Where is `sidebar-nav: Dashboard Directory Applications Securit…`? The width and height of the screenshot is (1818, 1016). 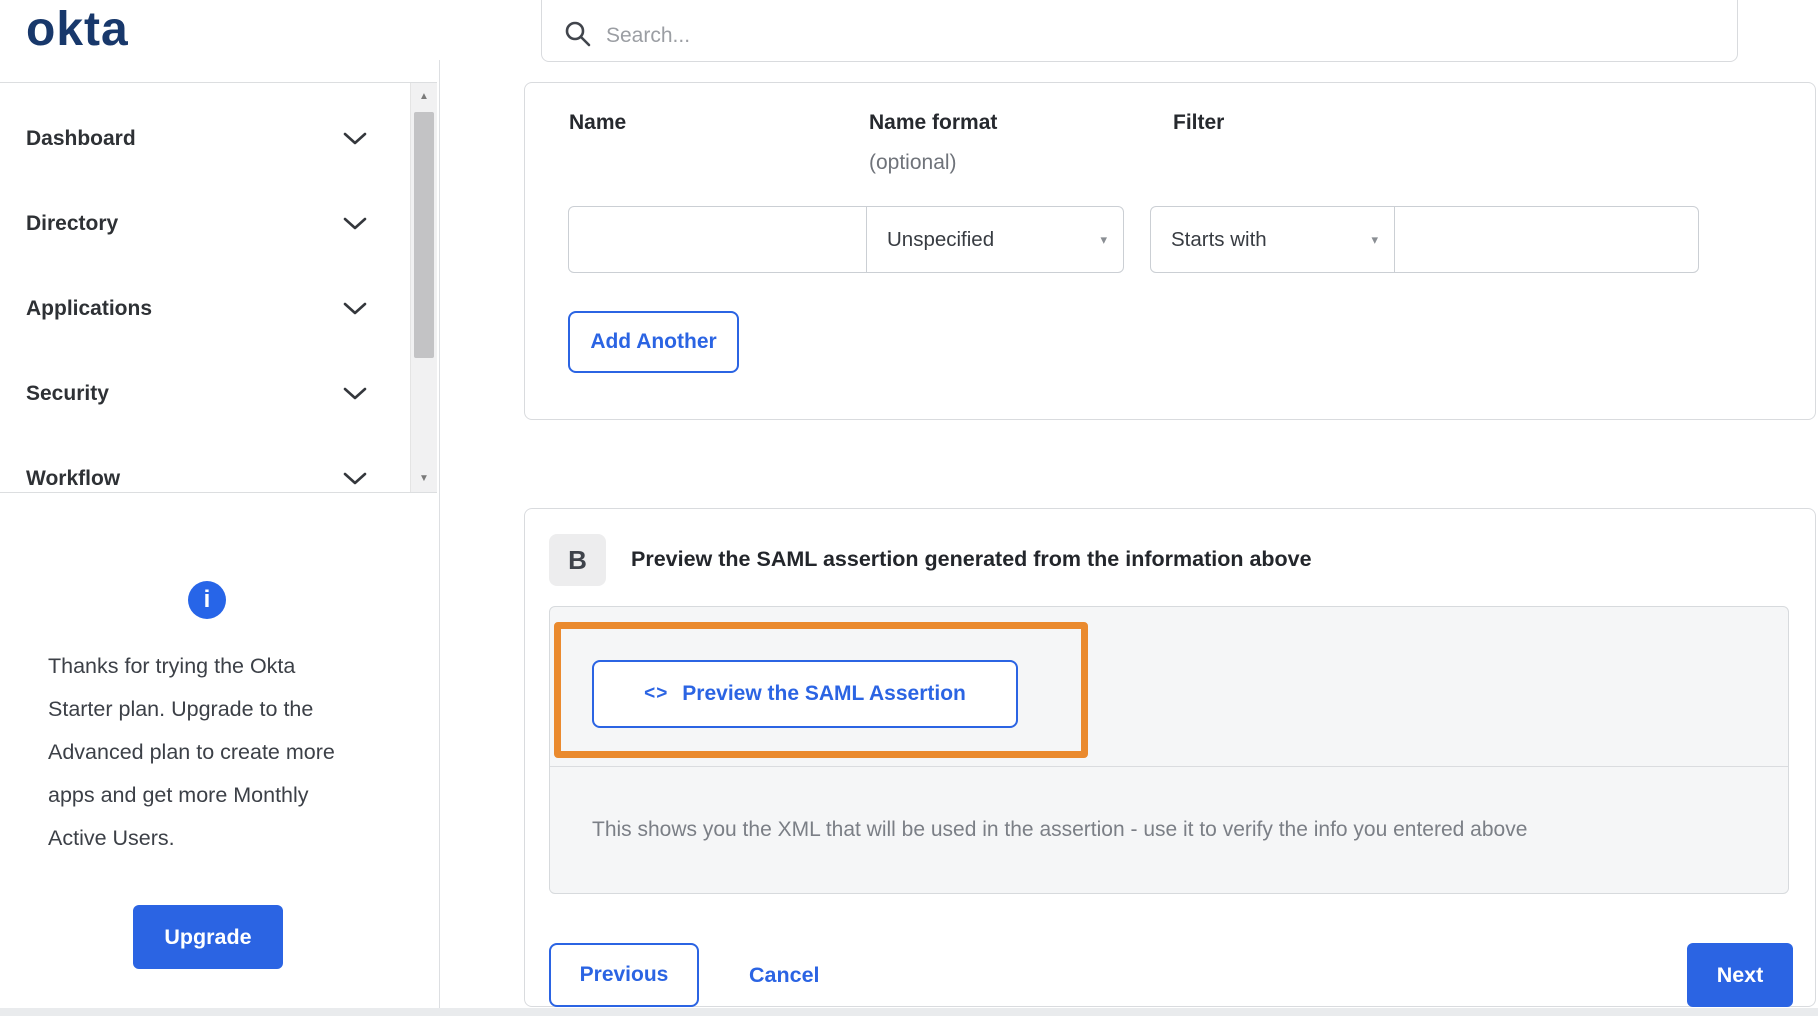
sidebar-nav: Dashboard Directory Applications Securit… is located at coordinates (218, 287).